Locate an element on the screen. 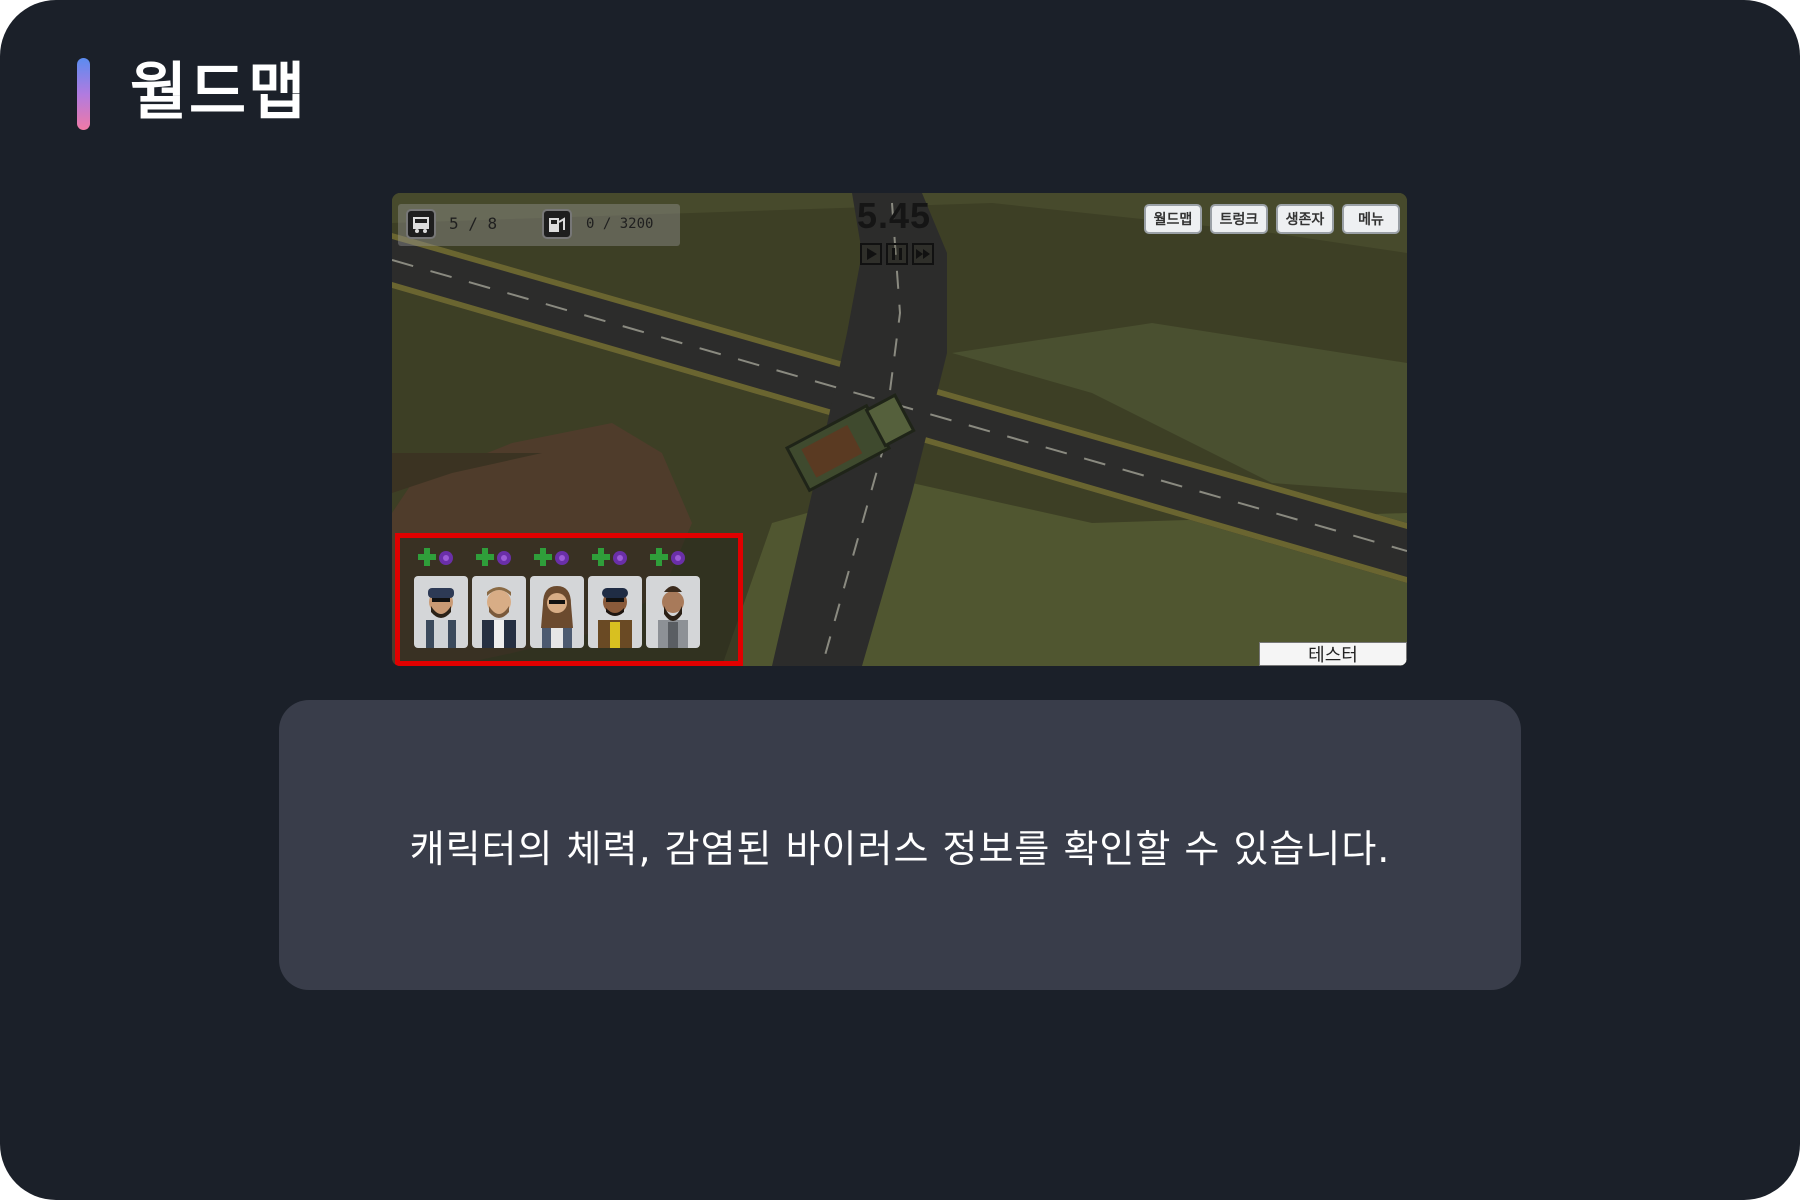 The height and width of the screenshot is (1200, 1800). page-title: 월드맵 is located at coordinates (219, 91).